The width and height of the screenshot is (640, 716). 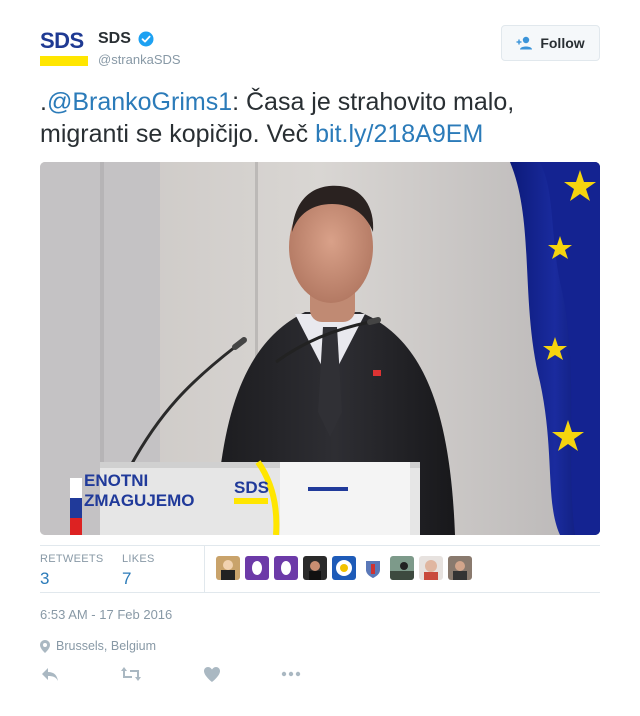 I want to click on follow-button: Follow, so click(x=550, y=43).